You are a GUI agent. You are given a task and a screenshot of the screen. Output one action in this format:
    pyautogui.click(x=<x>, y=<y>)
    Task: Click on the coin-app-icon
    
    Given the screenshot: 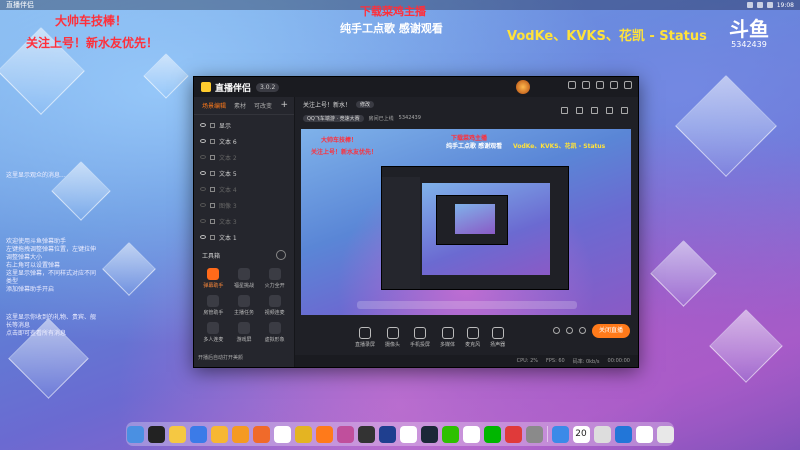 What is the action you would take?
    pyautogui.click(x=219, y=434)
    